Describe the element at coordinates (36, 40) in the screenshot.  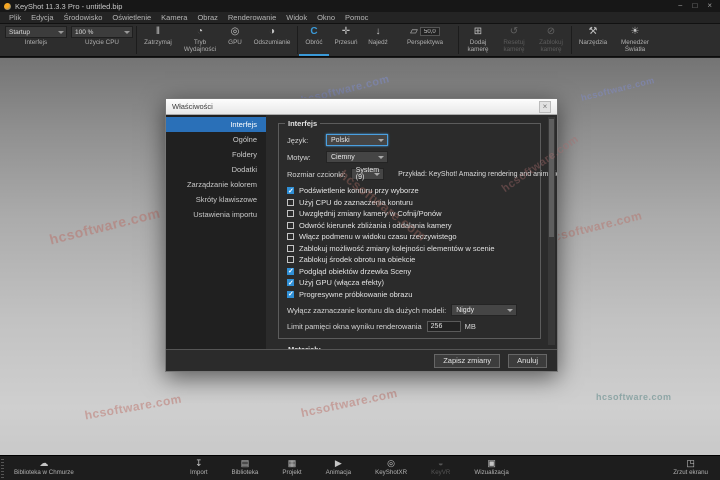
I see `scene-preset-group: Startup Interfejs` at that location.